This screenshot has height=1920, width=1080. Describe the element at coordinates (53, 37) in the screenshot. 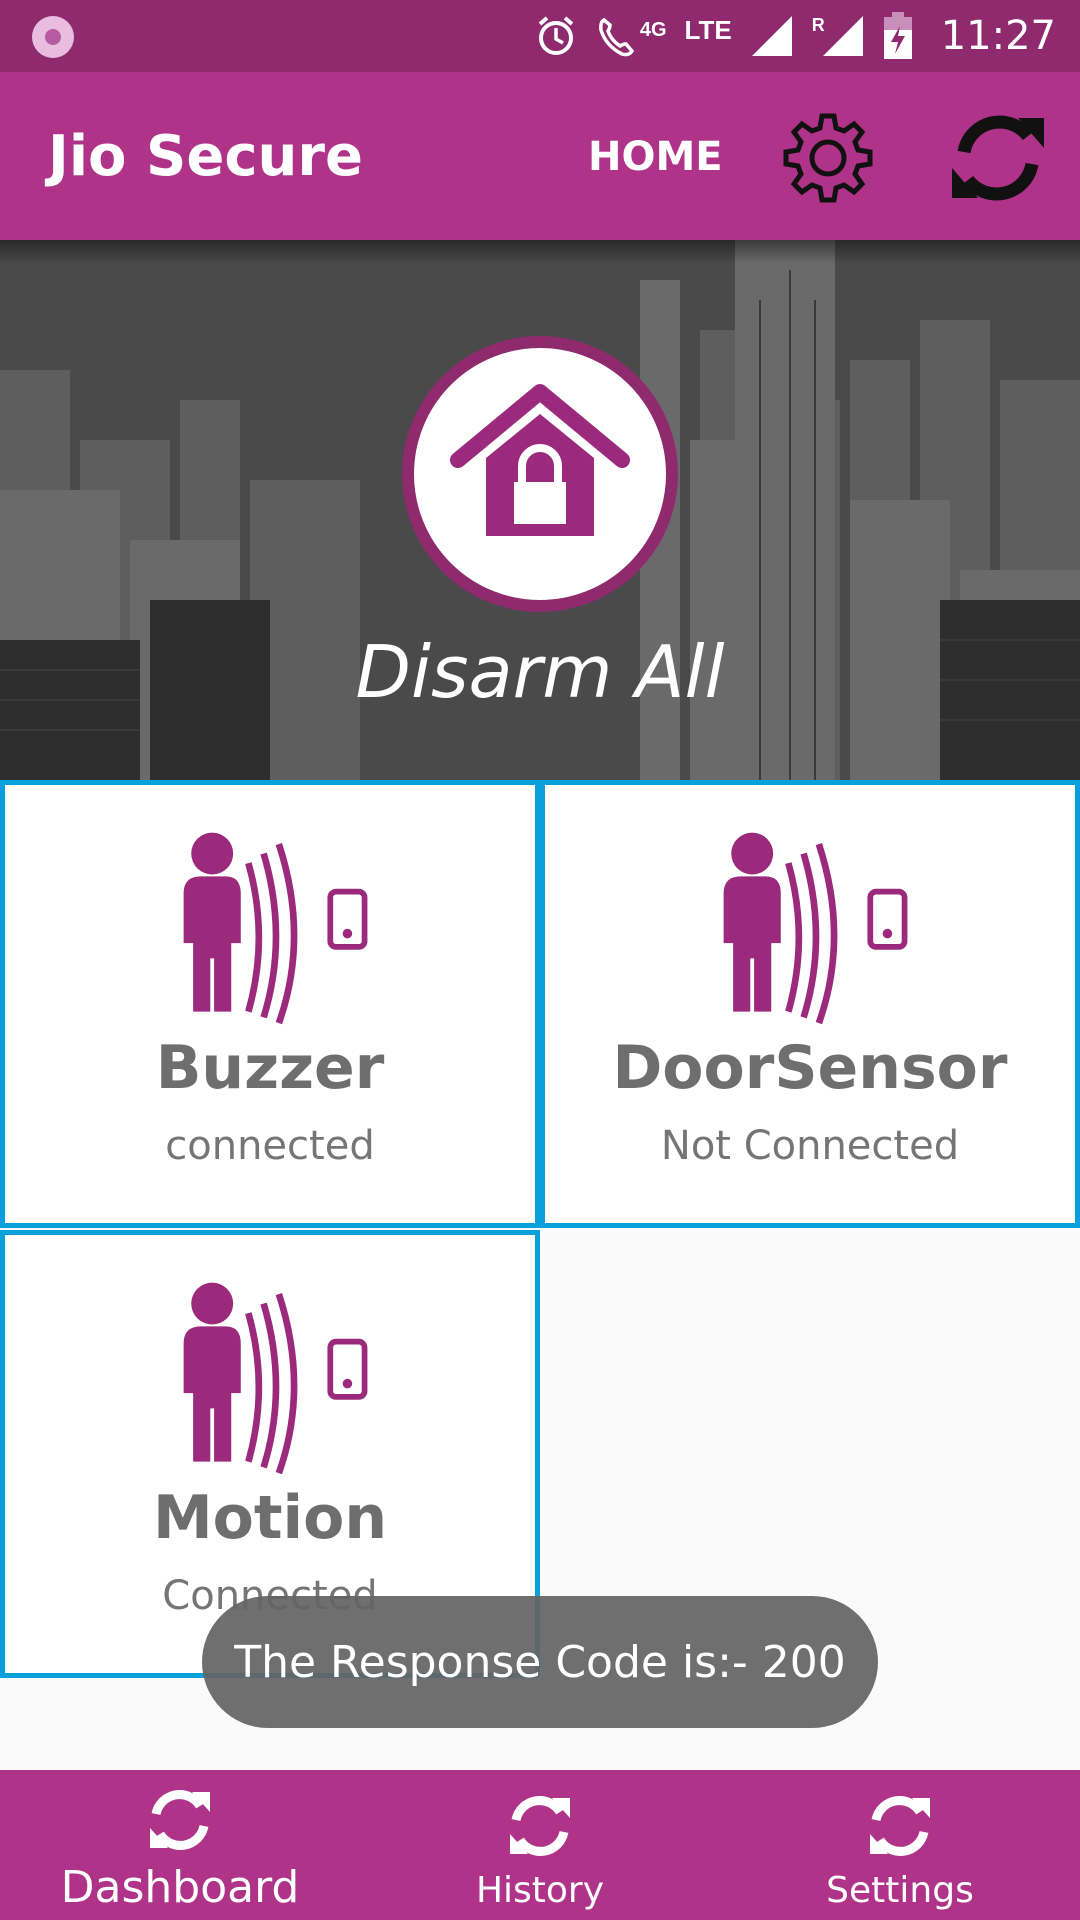

I see `notification-icon` at that location.